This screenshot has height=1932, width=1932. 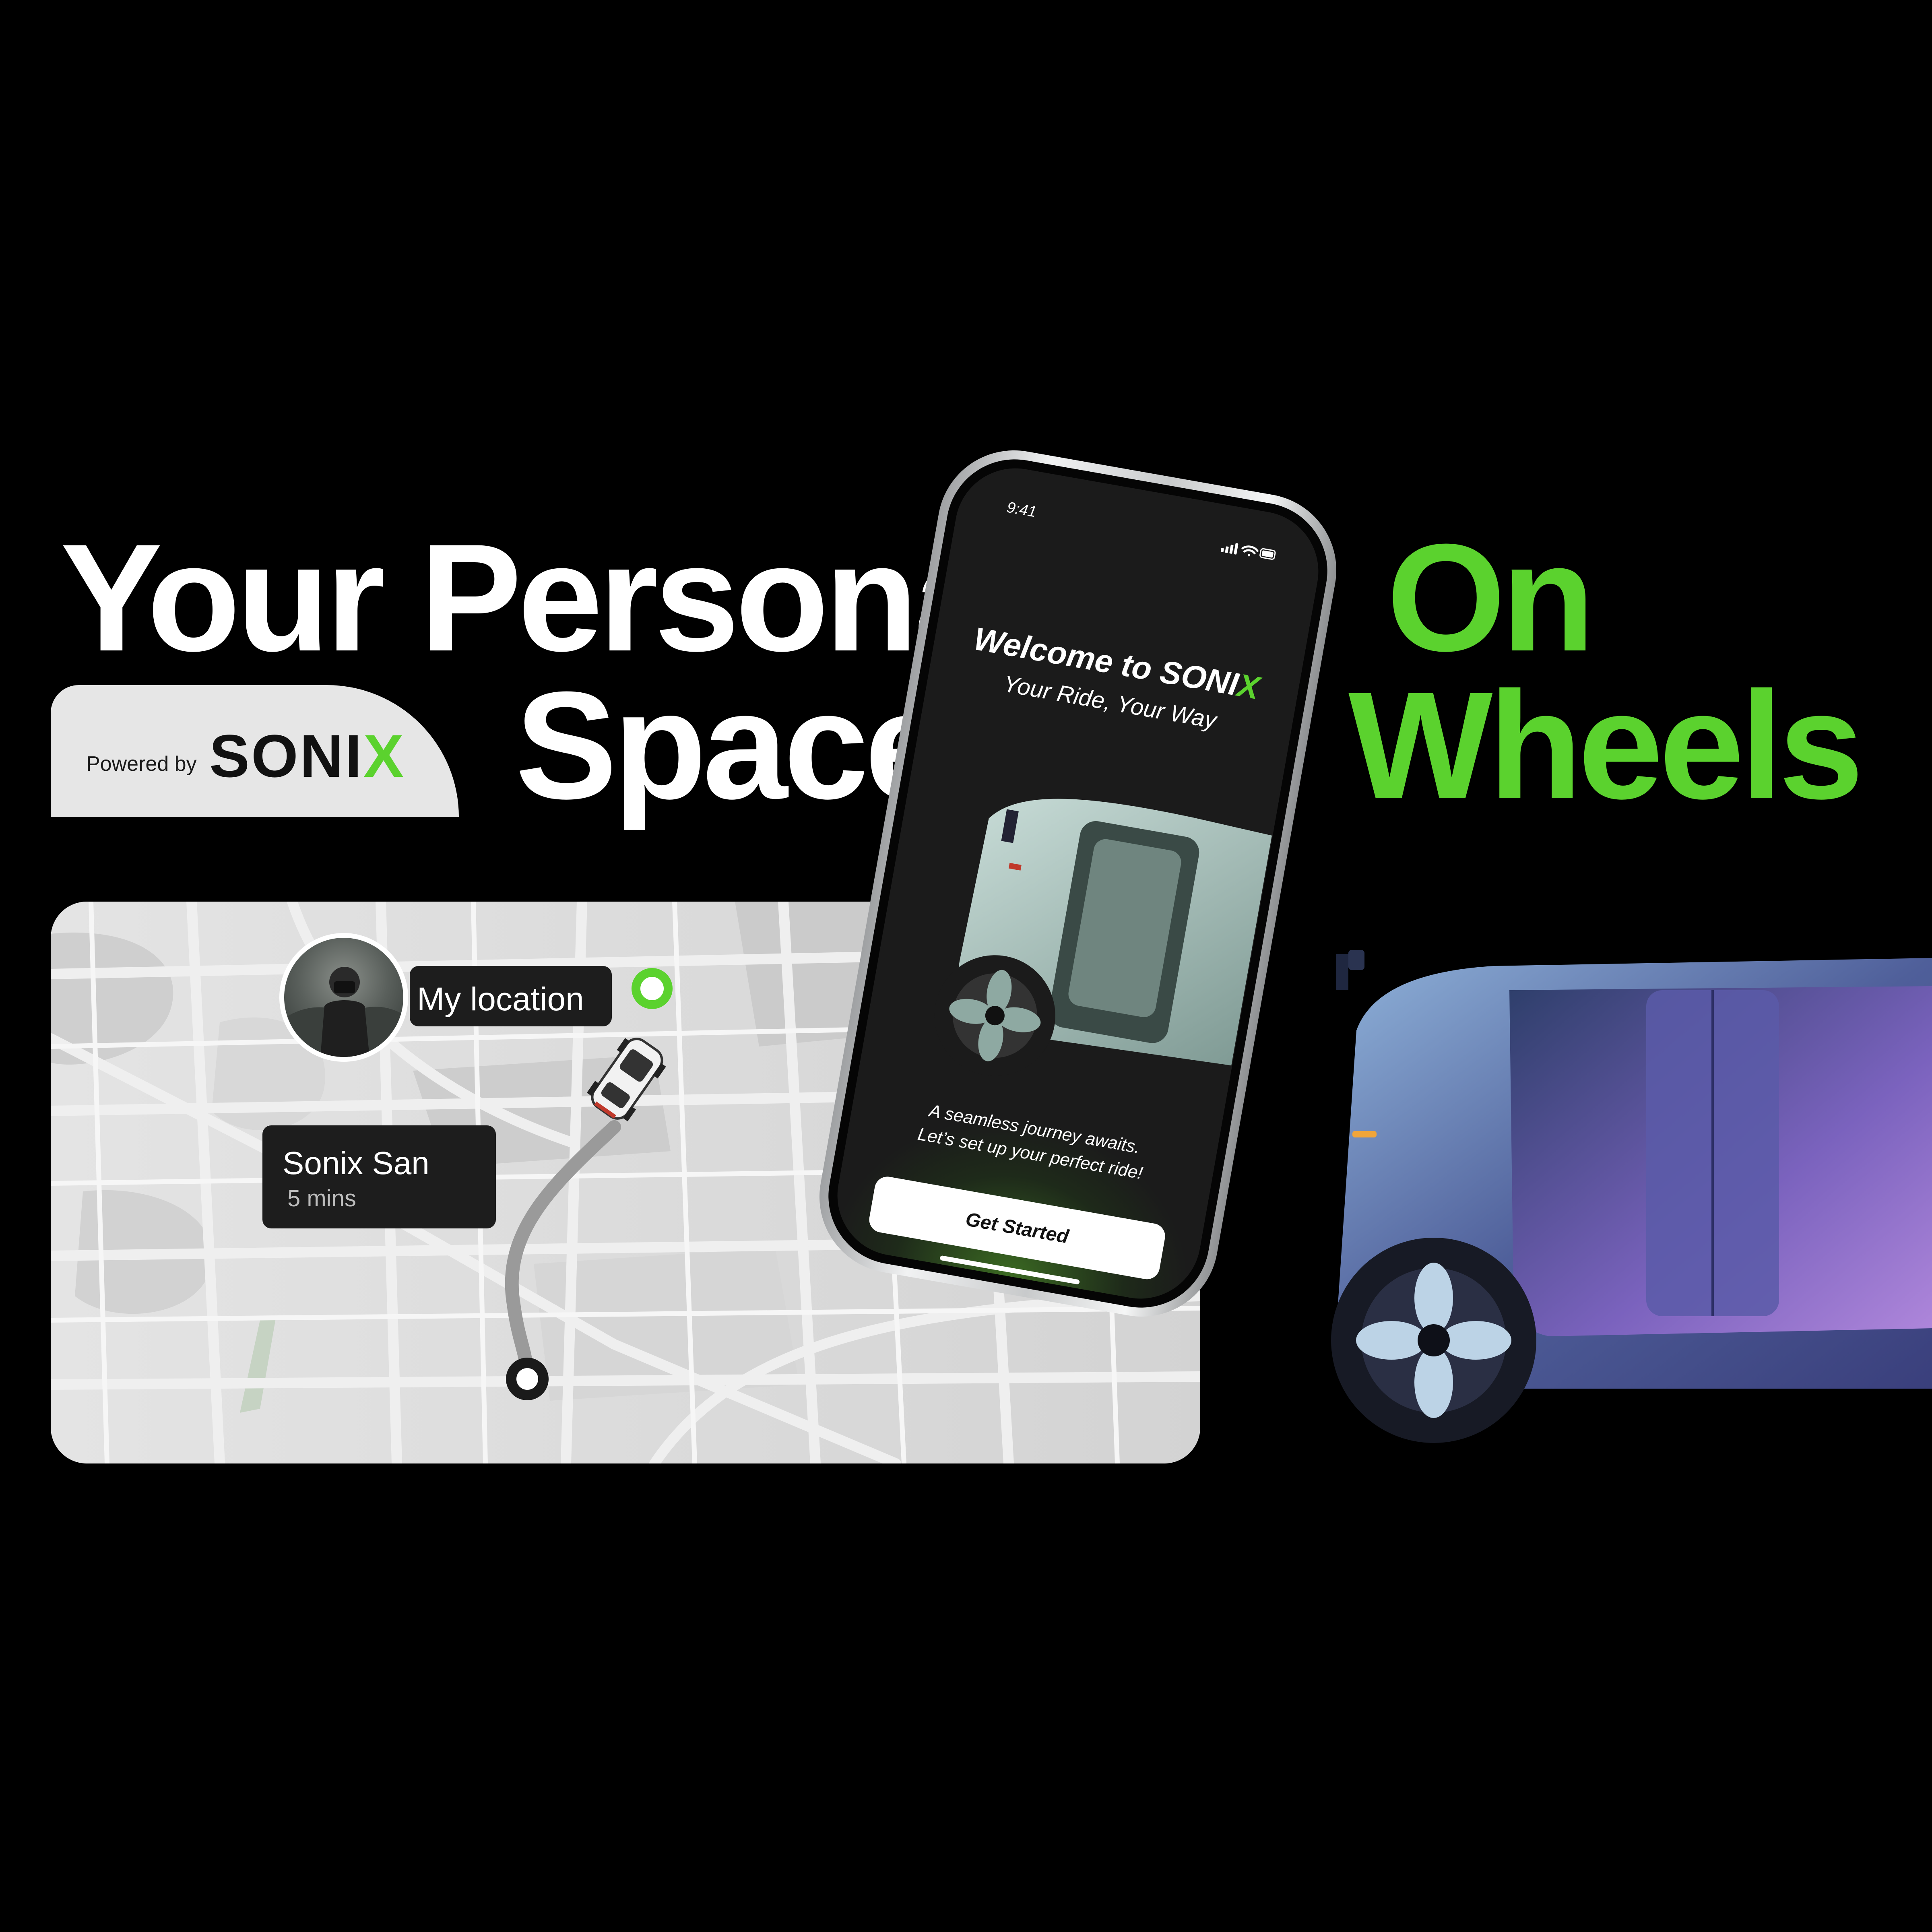 I want to click on my-location-tag: My location, so click(x=511, y=996).